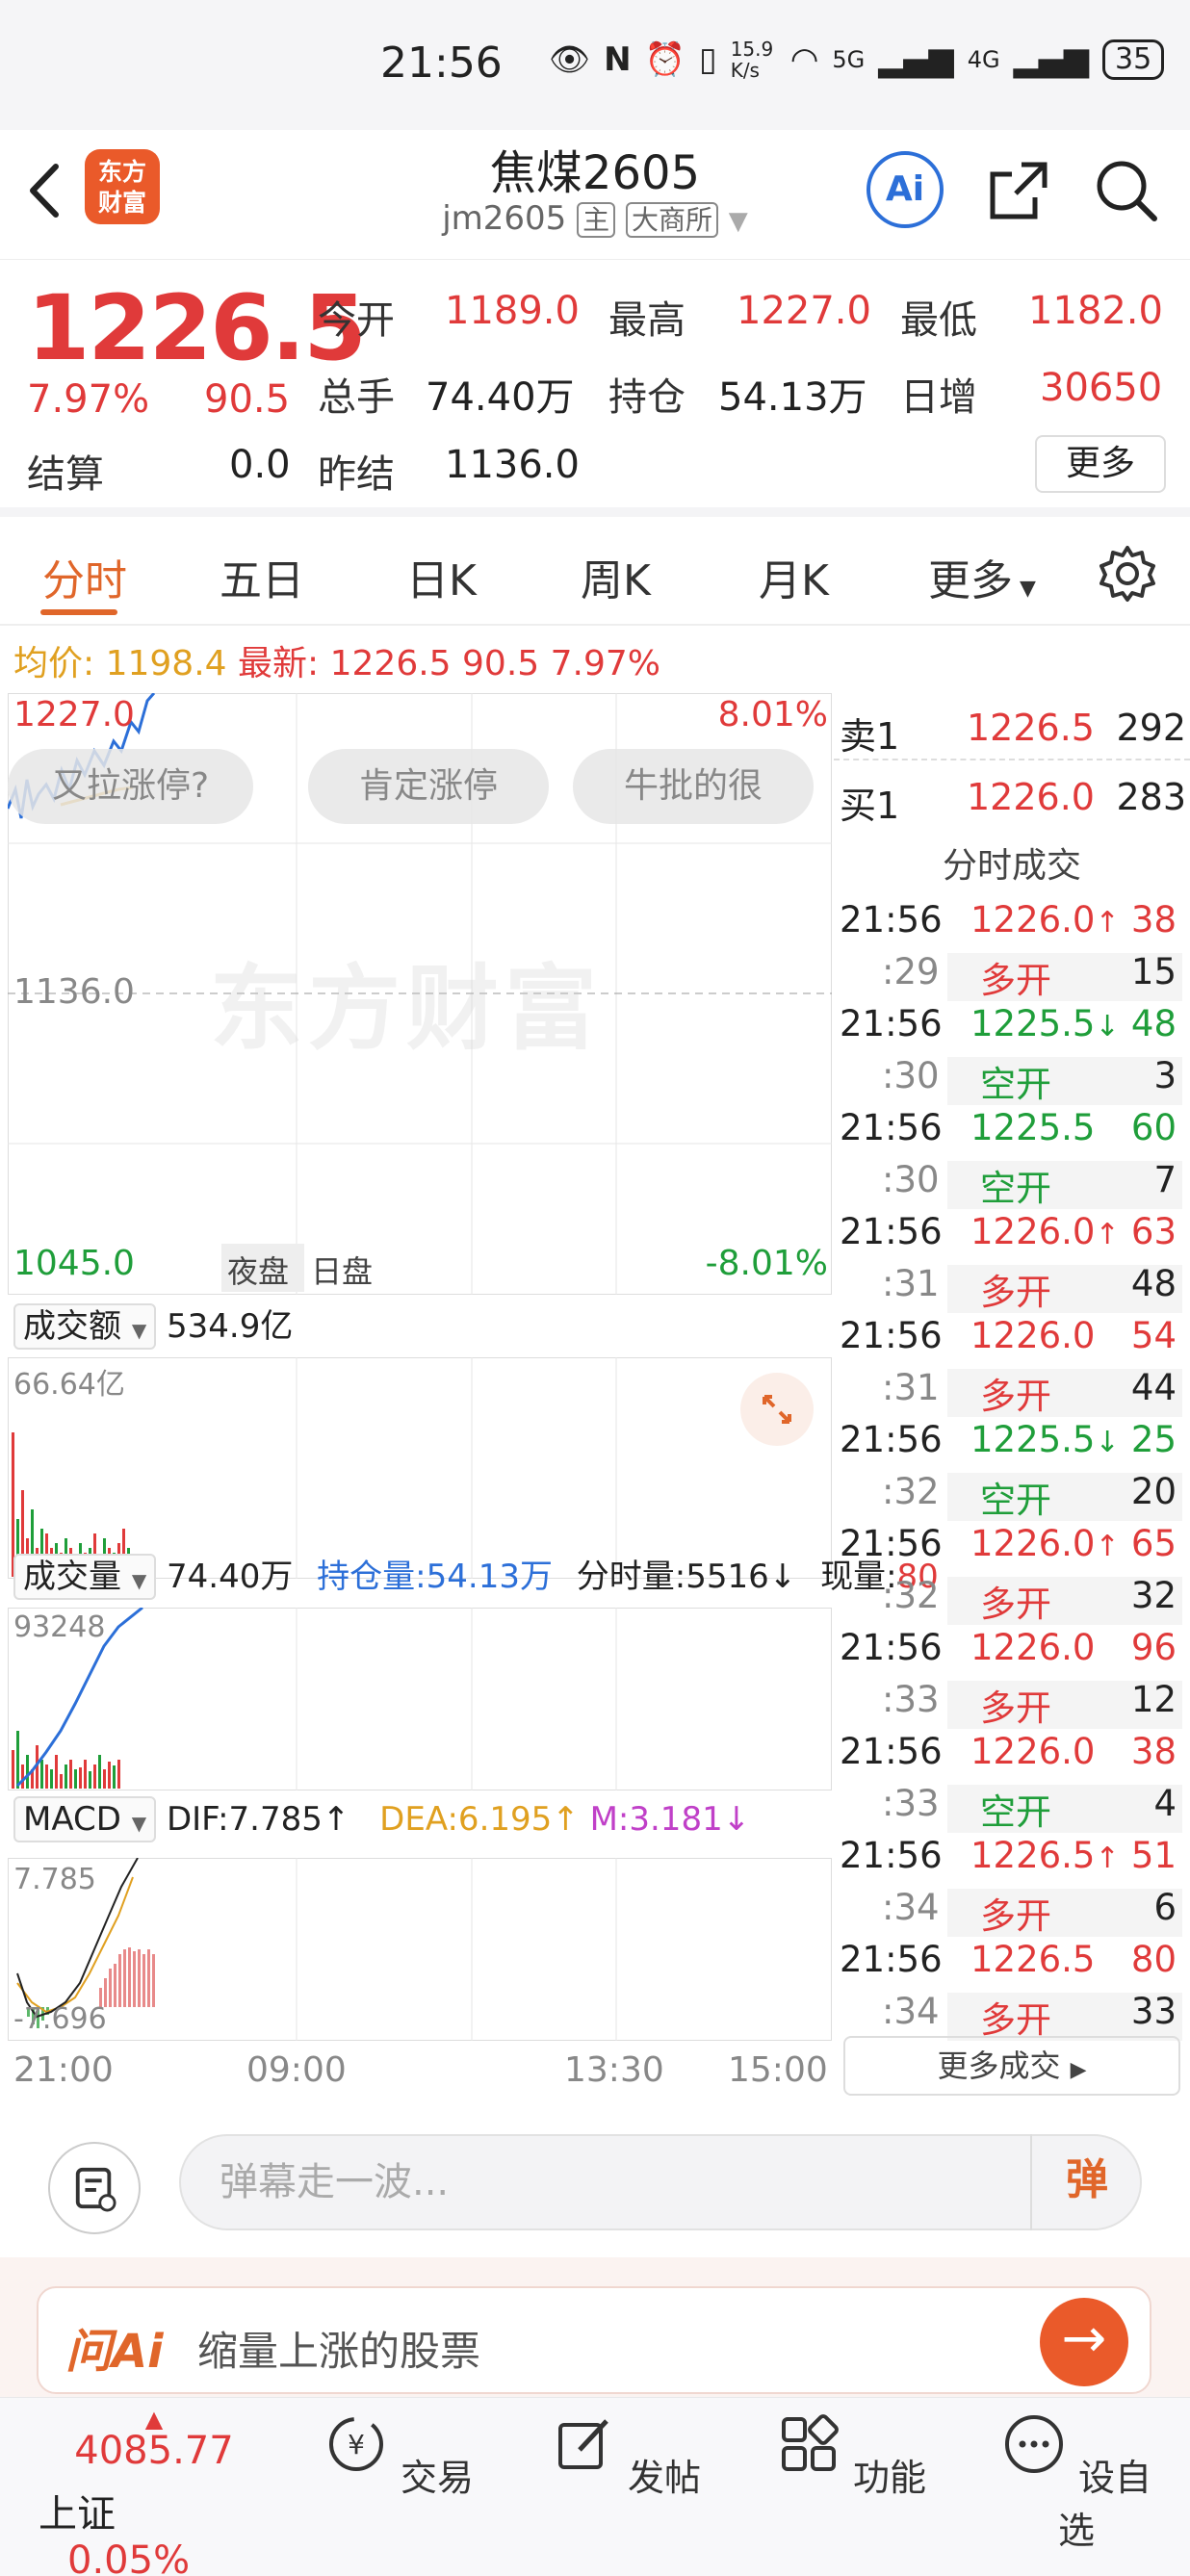  What do you see at coordinates (89, 400) in the screenshot?
I see `change-pct: 7.97%` at bounding box center [89, 400].